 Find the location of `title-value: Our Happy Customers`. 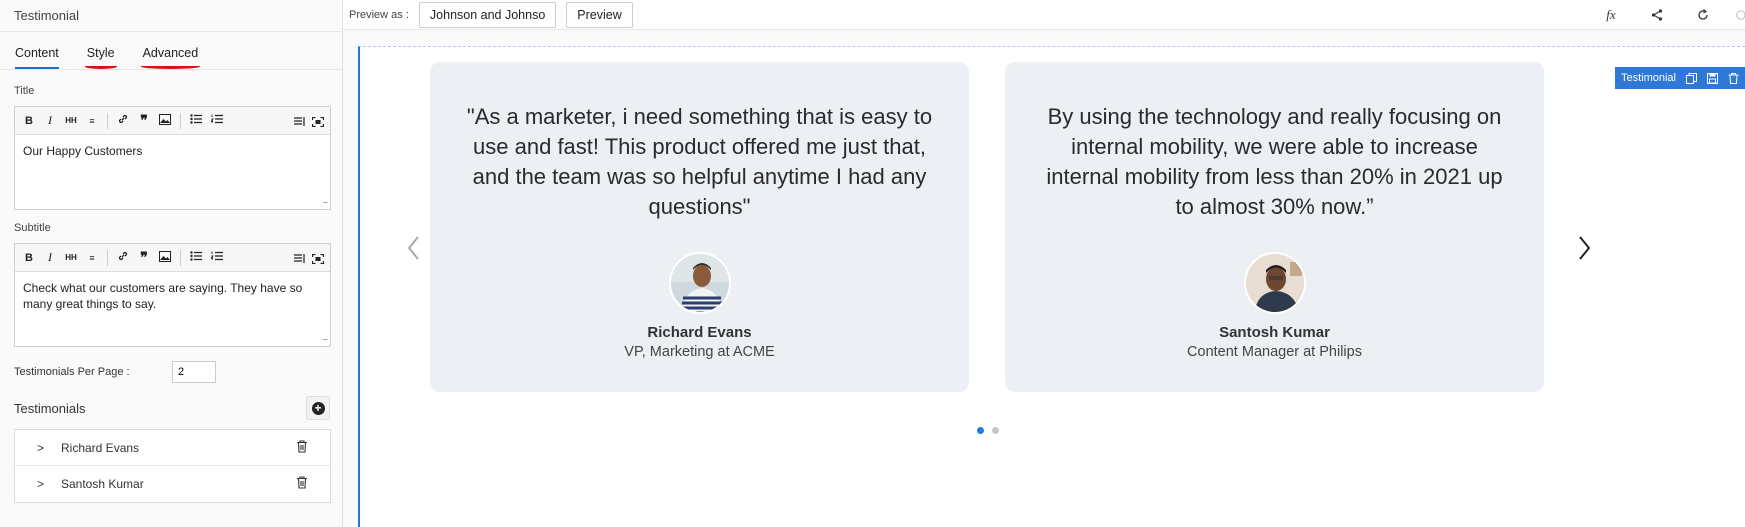

title-value: Our Happy Customers is located at coordinates (83, 151).